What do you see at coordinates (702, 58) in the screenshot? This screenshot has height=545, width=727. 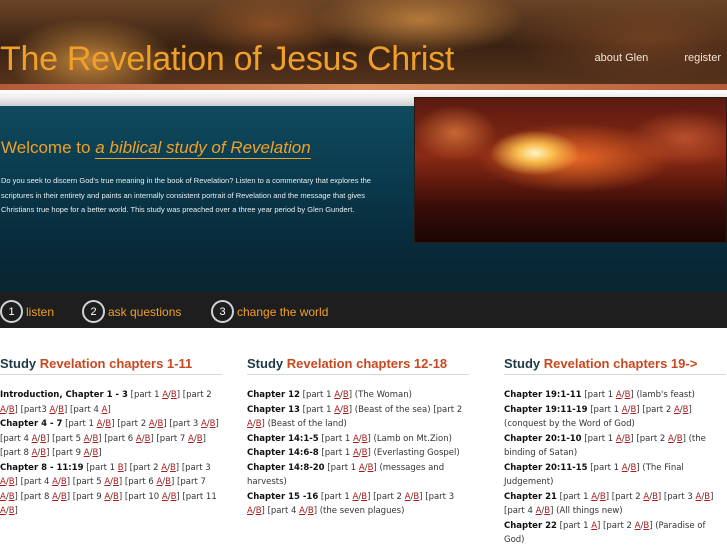 I see `nav-register: register` at bounding box center [702, 58].